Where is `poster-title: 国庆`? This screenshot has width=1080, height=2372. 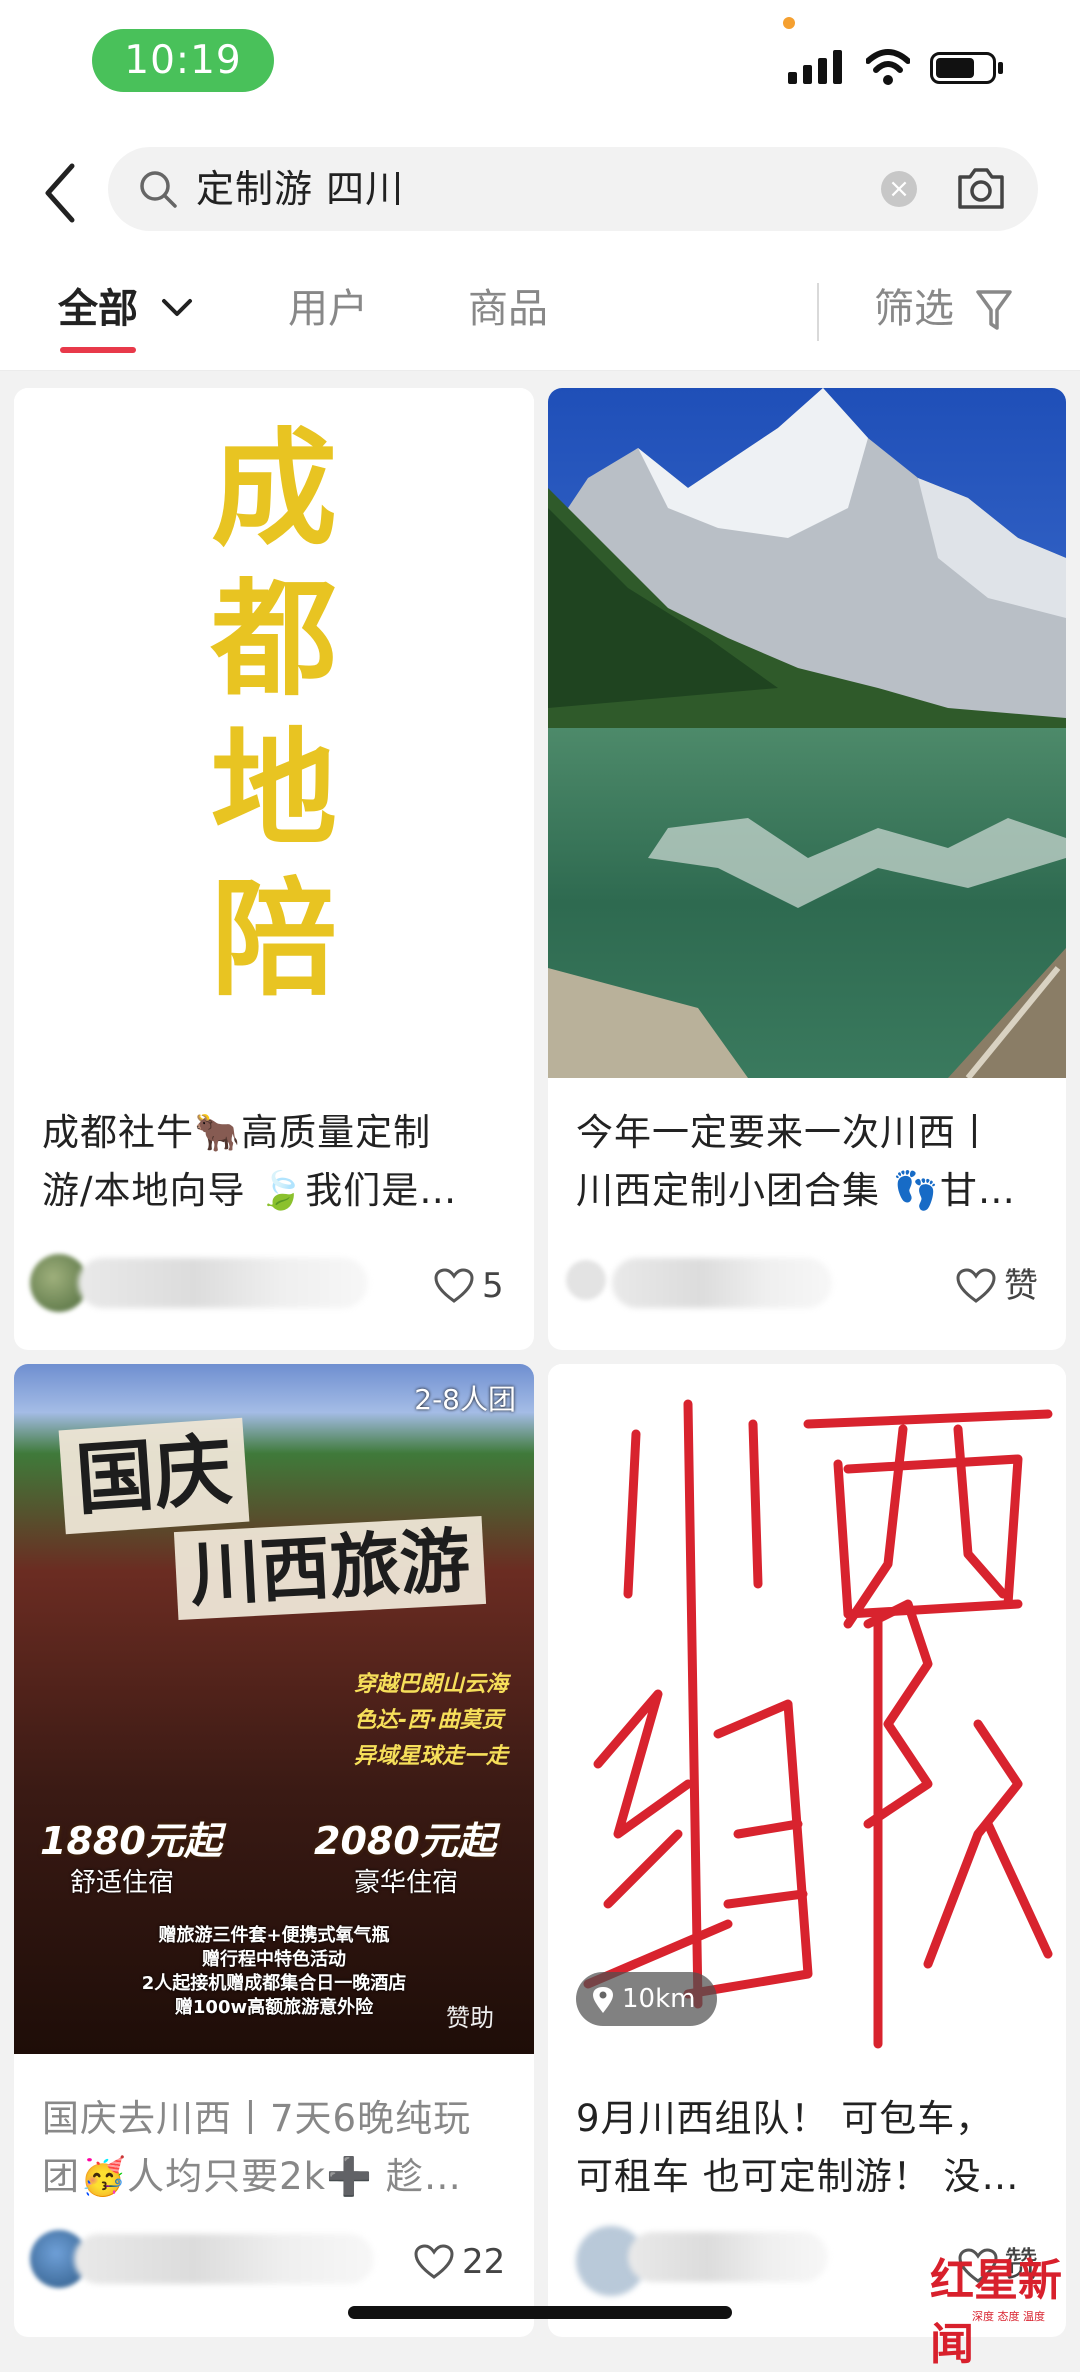
poster-title: 国庆 is located at coordinates (154, 1476).